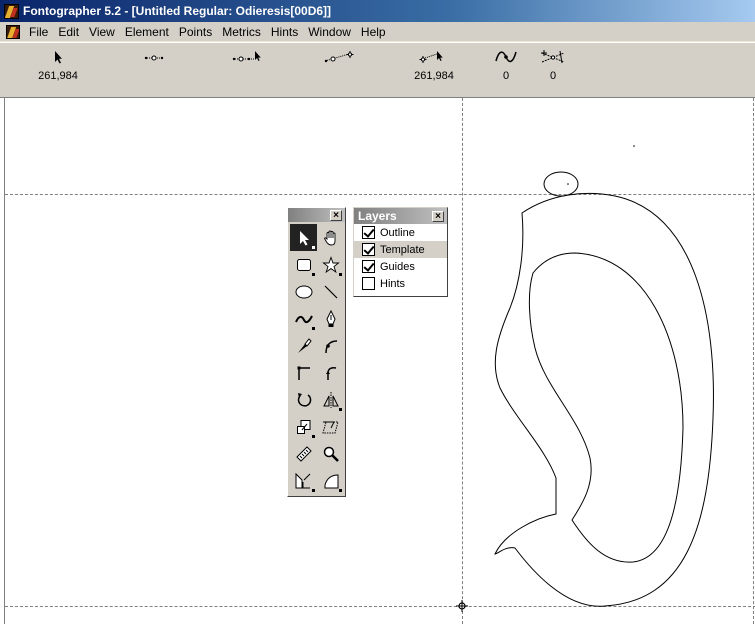 The image size is (755, 624). I want to click on tangent-point-tool, so click(330, 372).